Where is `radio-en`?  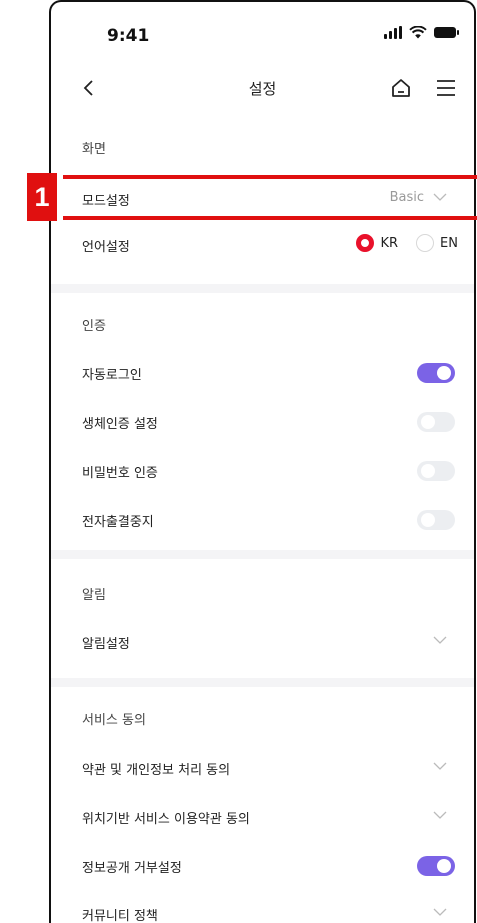
radio-en is located at coordinates (425, 243).